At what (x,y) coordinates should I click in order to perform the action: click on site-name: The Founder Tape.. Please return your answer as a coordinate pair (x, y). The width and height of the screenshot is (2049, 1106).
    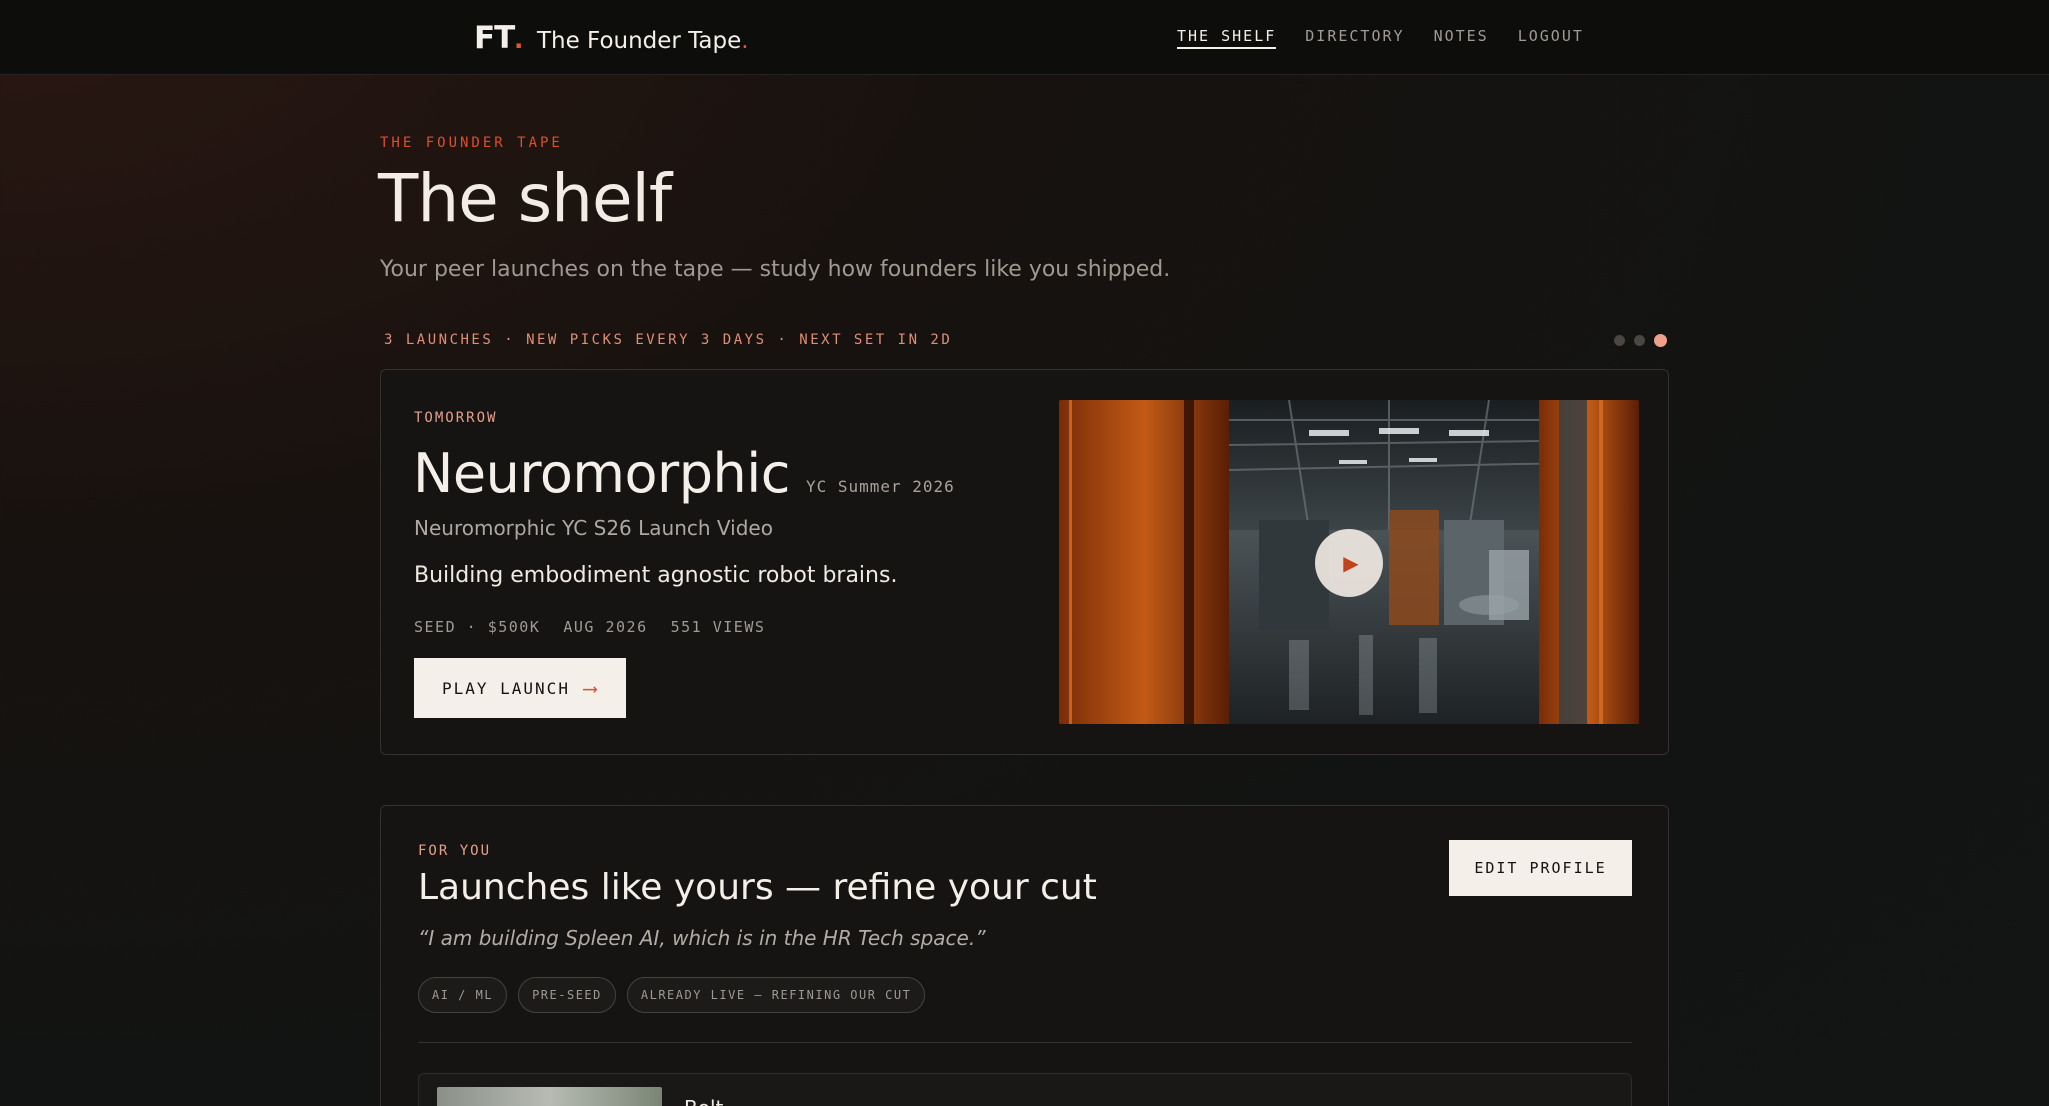
    Looking at the image, I should click on (643, 41).